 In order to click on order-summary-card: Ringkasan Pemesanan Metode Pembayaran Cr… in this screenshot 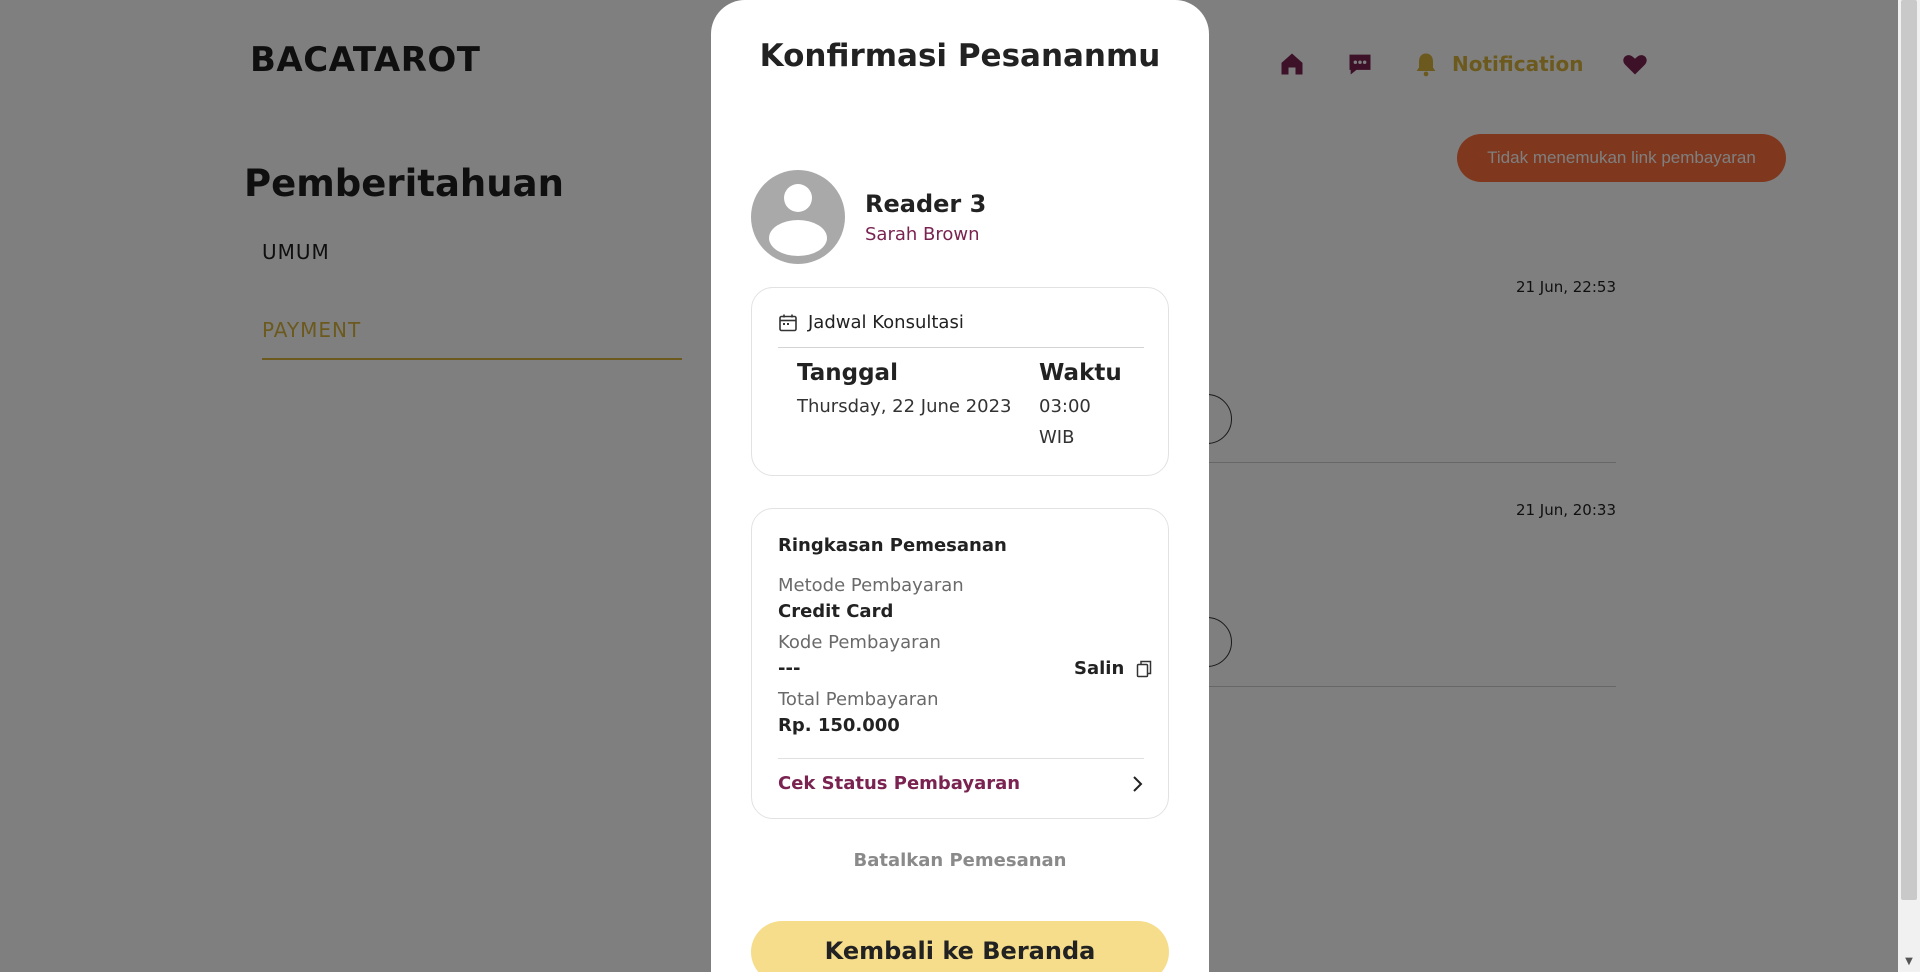, I will do `click(960, 663)`.